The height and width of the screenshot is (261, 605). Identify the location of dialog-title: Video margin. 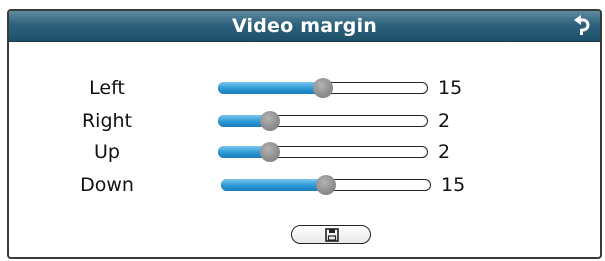
(304, 26).